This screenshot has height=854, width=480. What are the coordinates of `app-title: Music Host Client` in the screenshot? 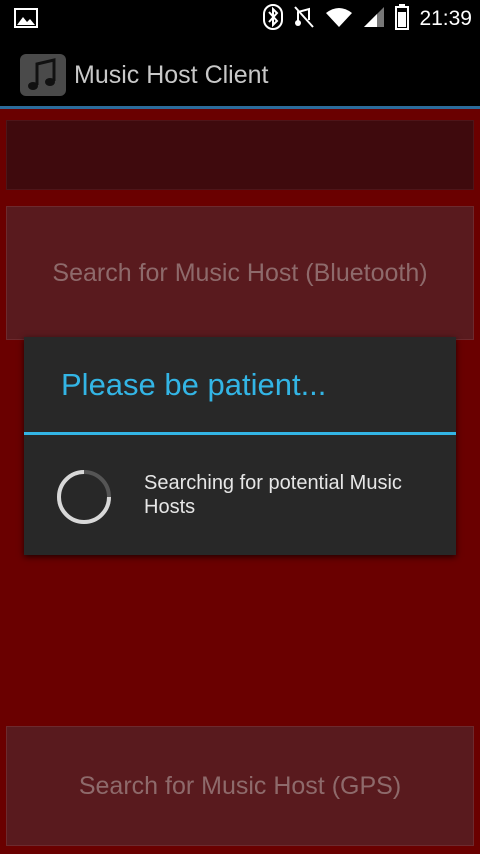 It's located at (171, 75).